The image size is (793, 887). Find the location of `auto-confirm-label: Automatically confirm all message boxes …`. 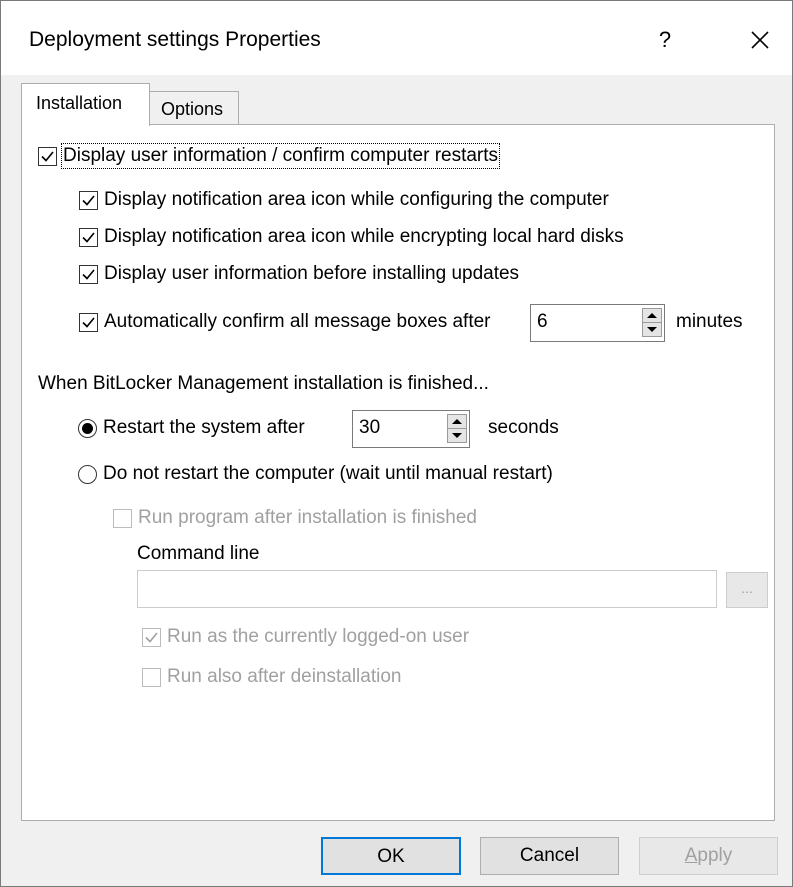

auto-confirm-label: Automatically confirm all message boxes … is located at coordinates (297, 321).